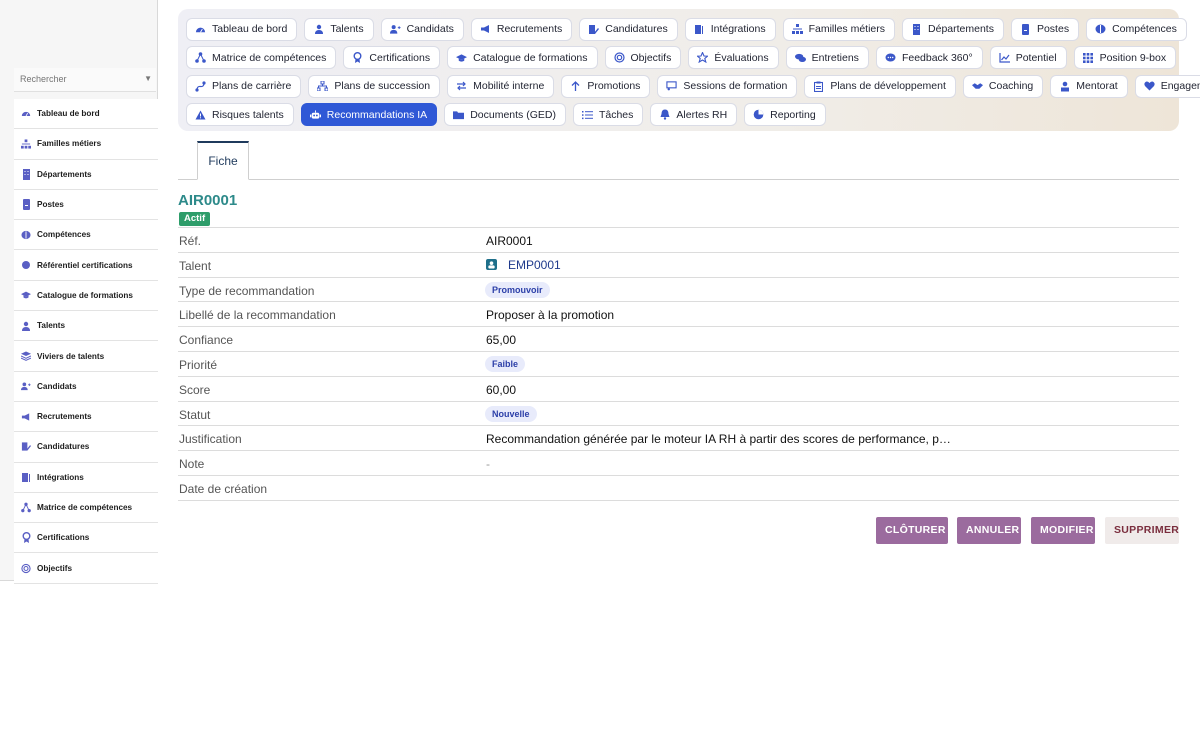  I want to click on dashboard-icon, so click(26, 114).